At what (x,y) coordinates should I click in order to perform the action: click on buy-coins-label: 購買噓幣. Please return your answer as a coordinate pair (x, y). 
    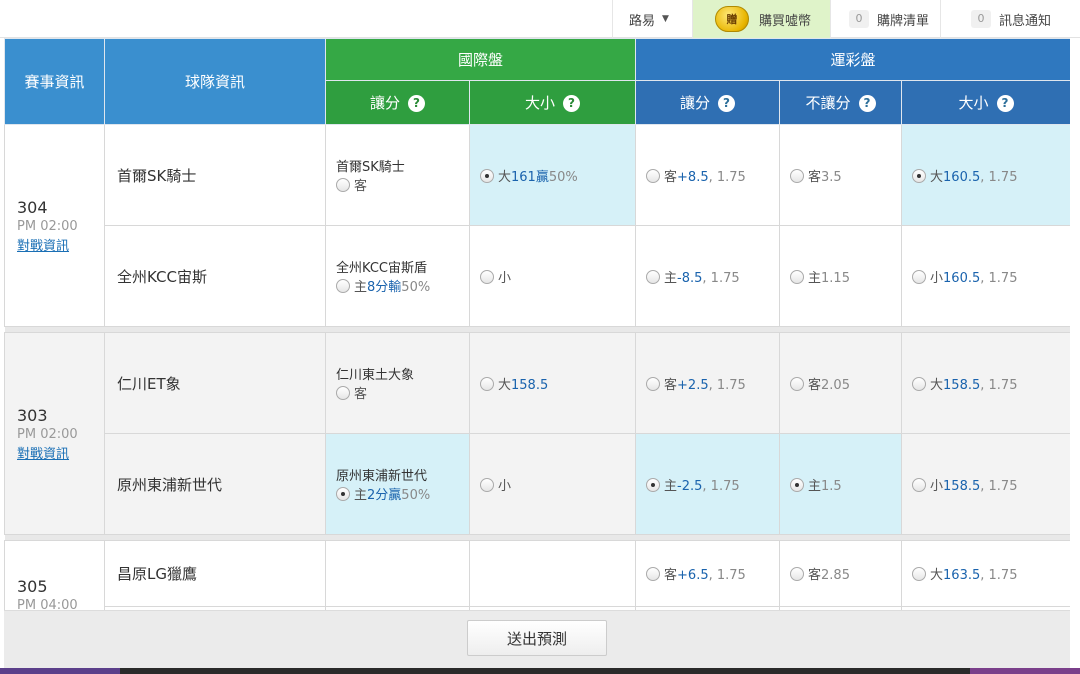
    Looking at the image, I should click on (785, 21).